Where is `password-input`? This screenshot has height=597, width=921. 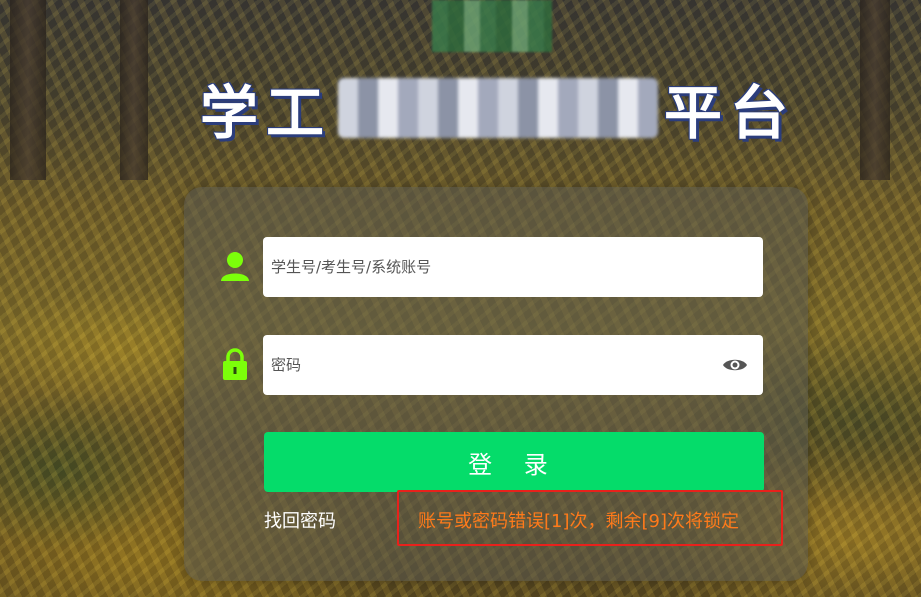
password-input is located at coordinates (513, 365).